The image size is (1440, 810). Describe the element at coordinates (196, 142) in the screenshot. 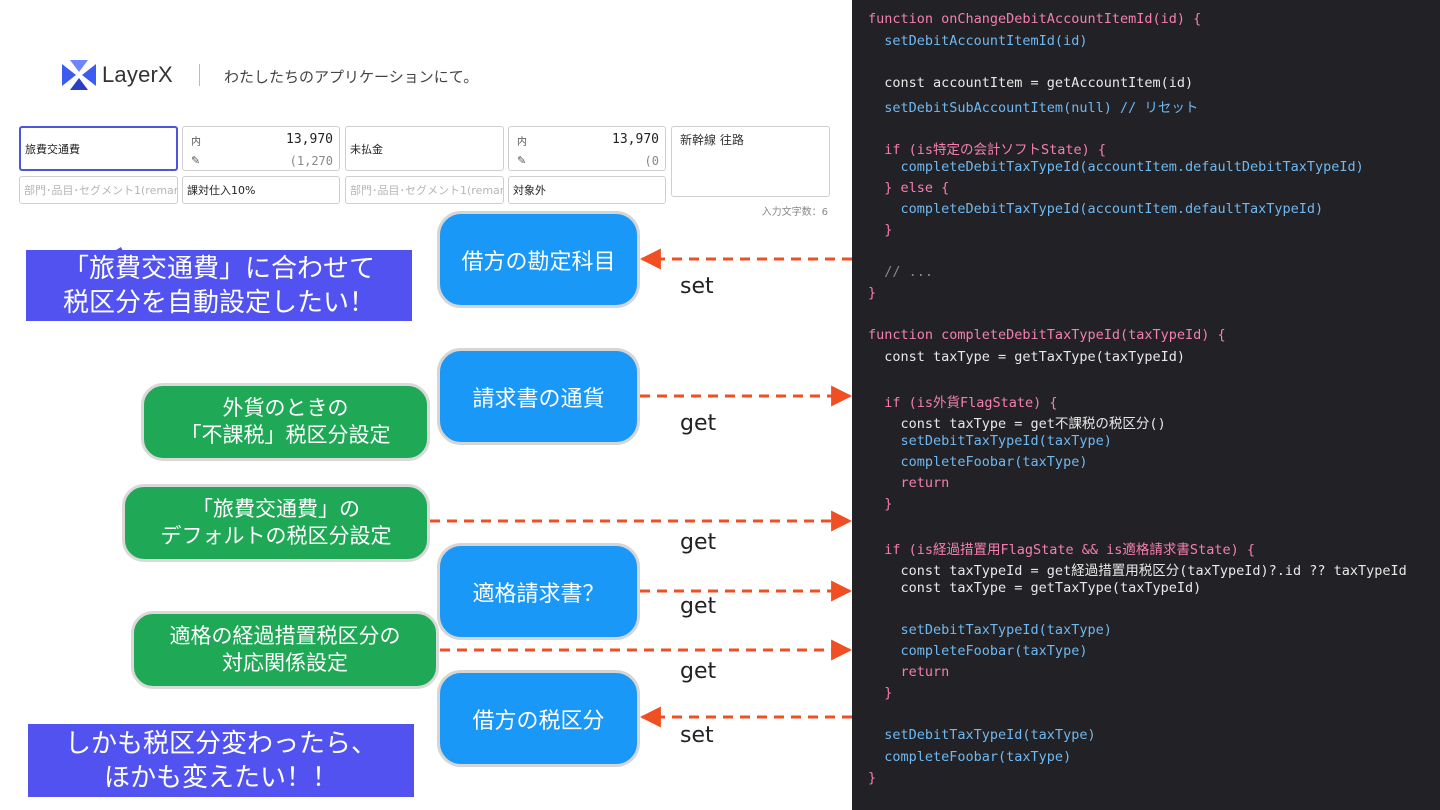

I see `tax-inclusive-label: 内` at that location.